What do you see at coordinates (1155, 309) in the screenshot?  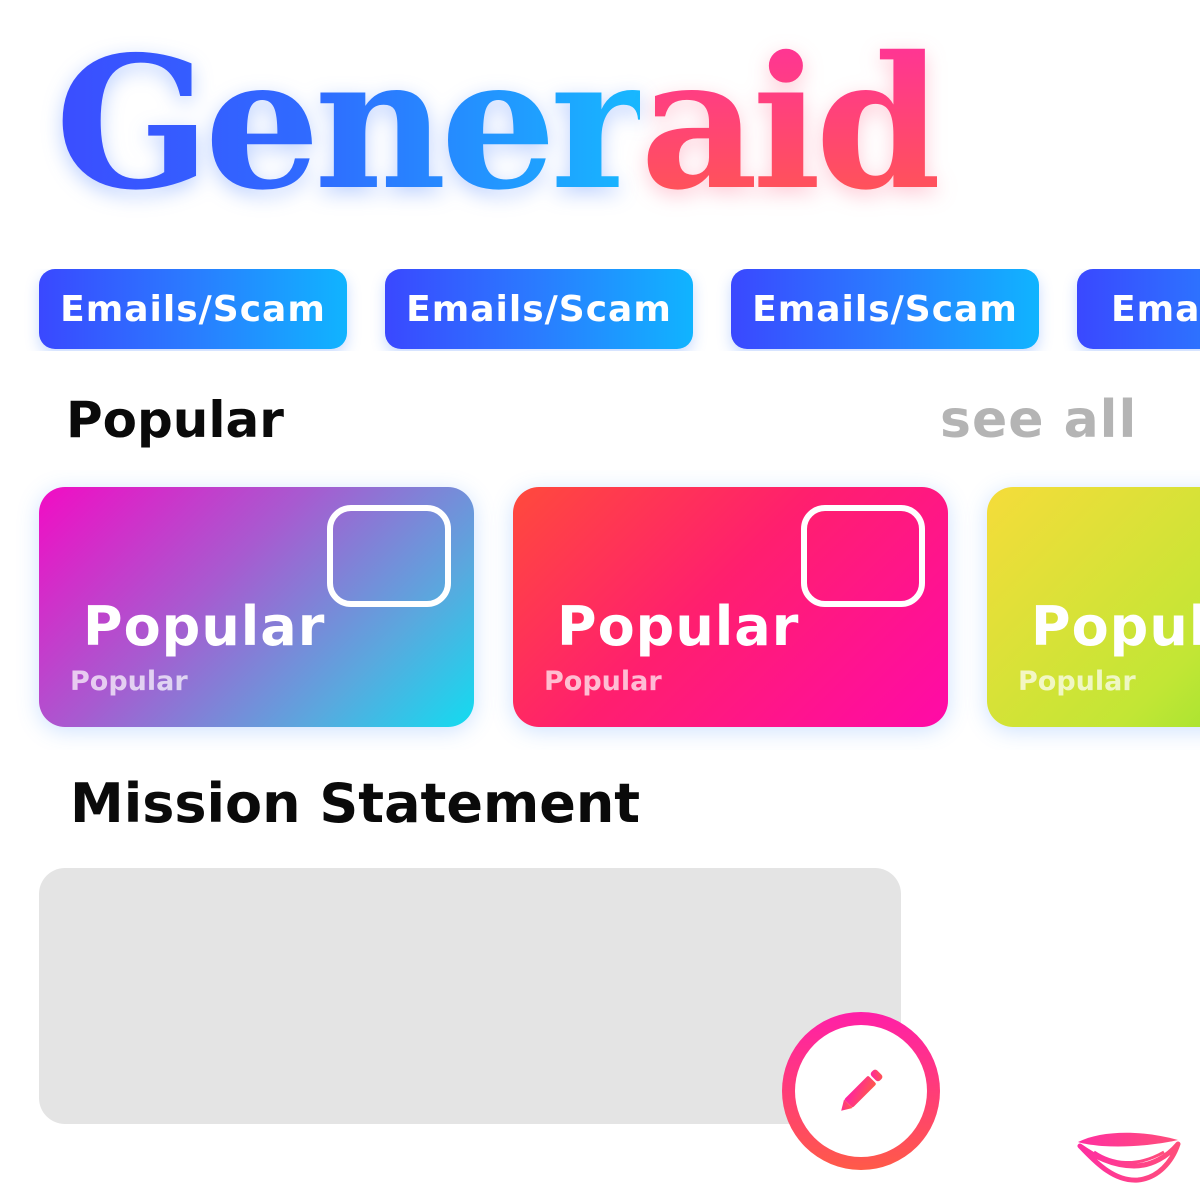 I see `category-chip-label: Emai` at bounding box center [1155, 309].